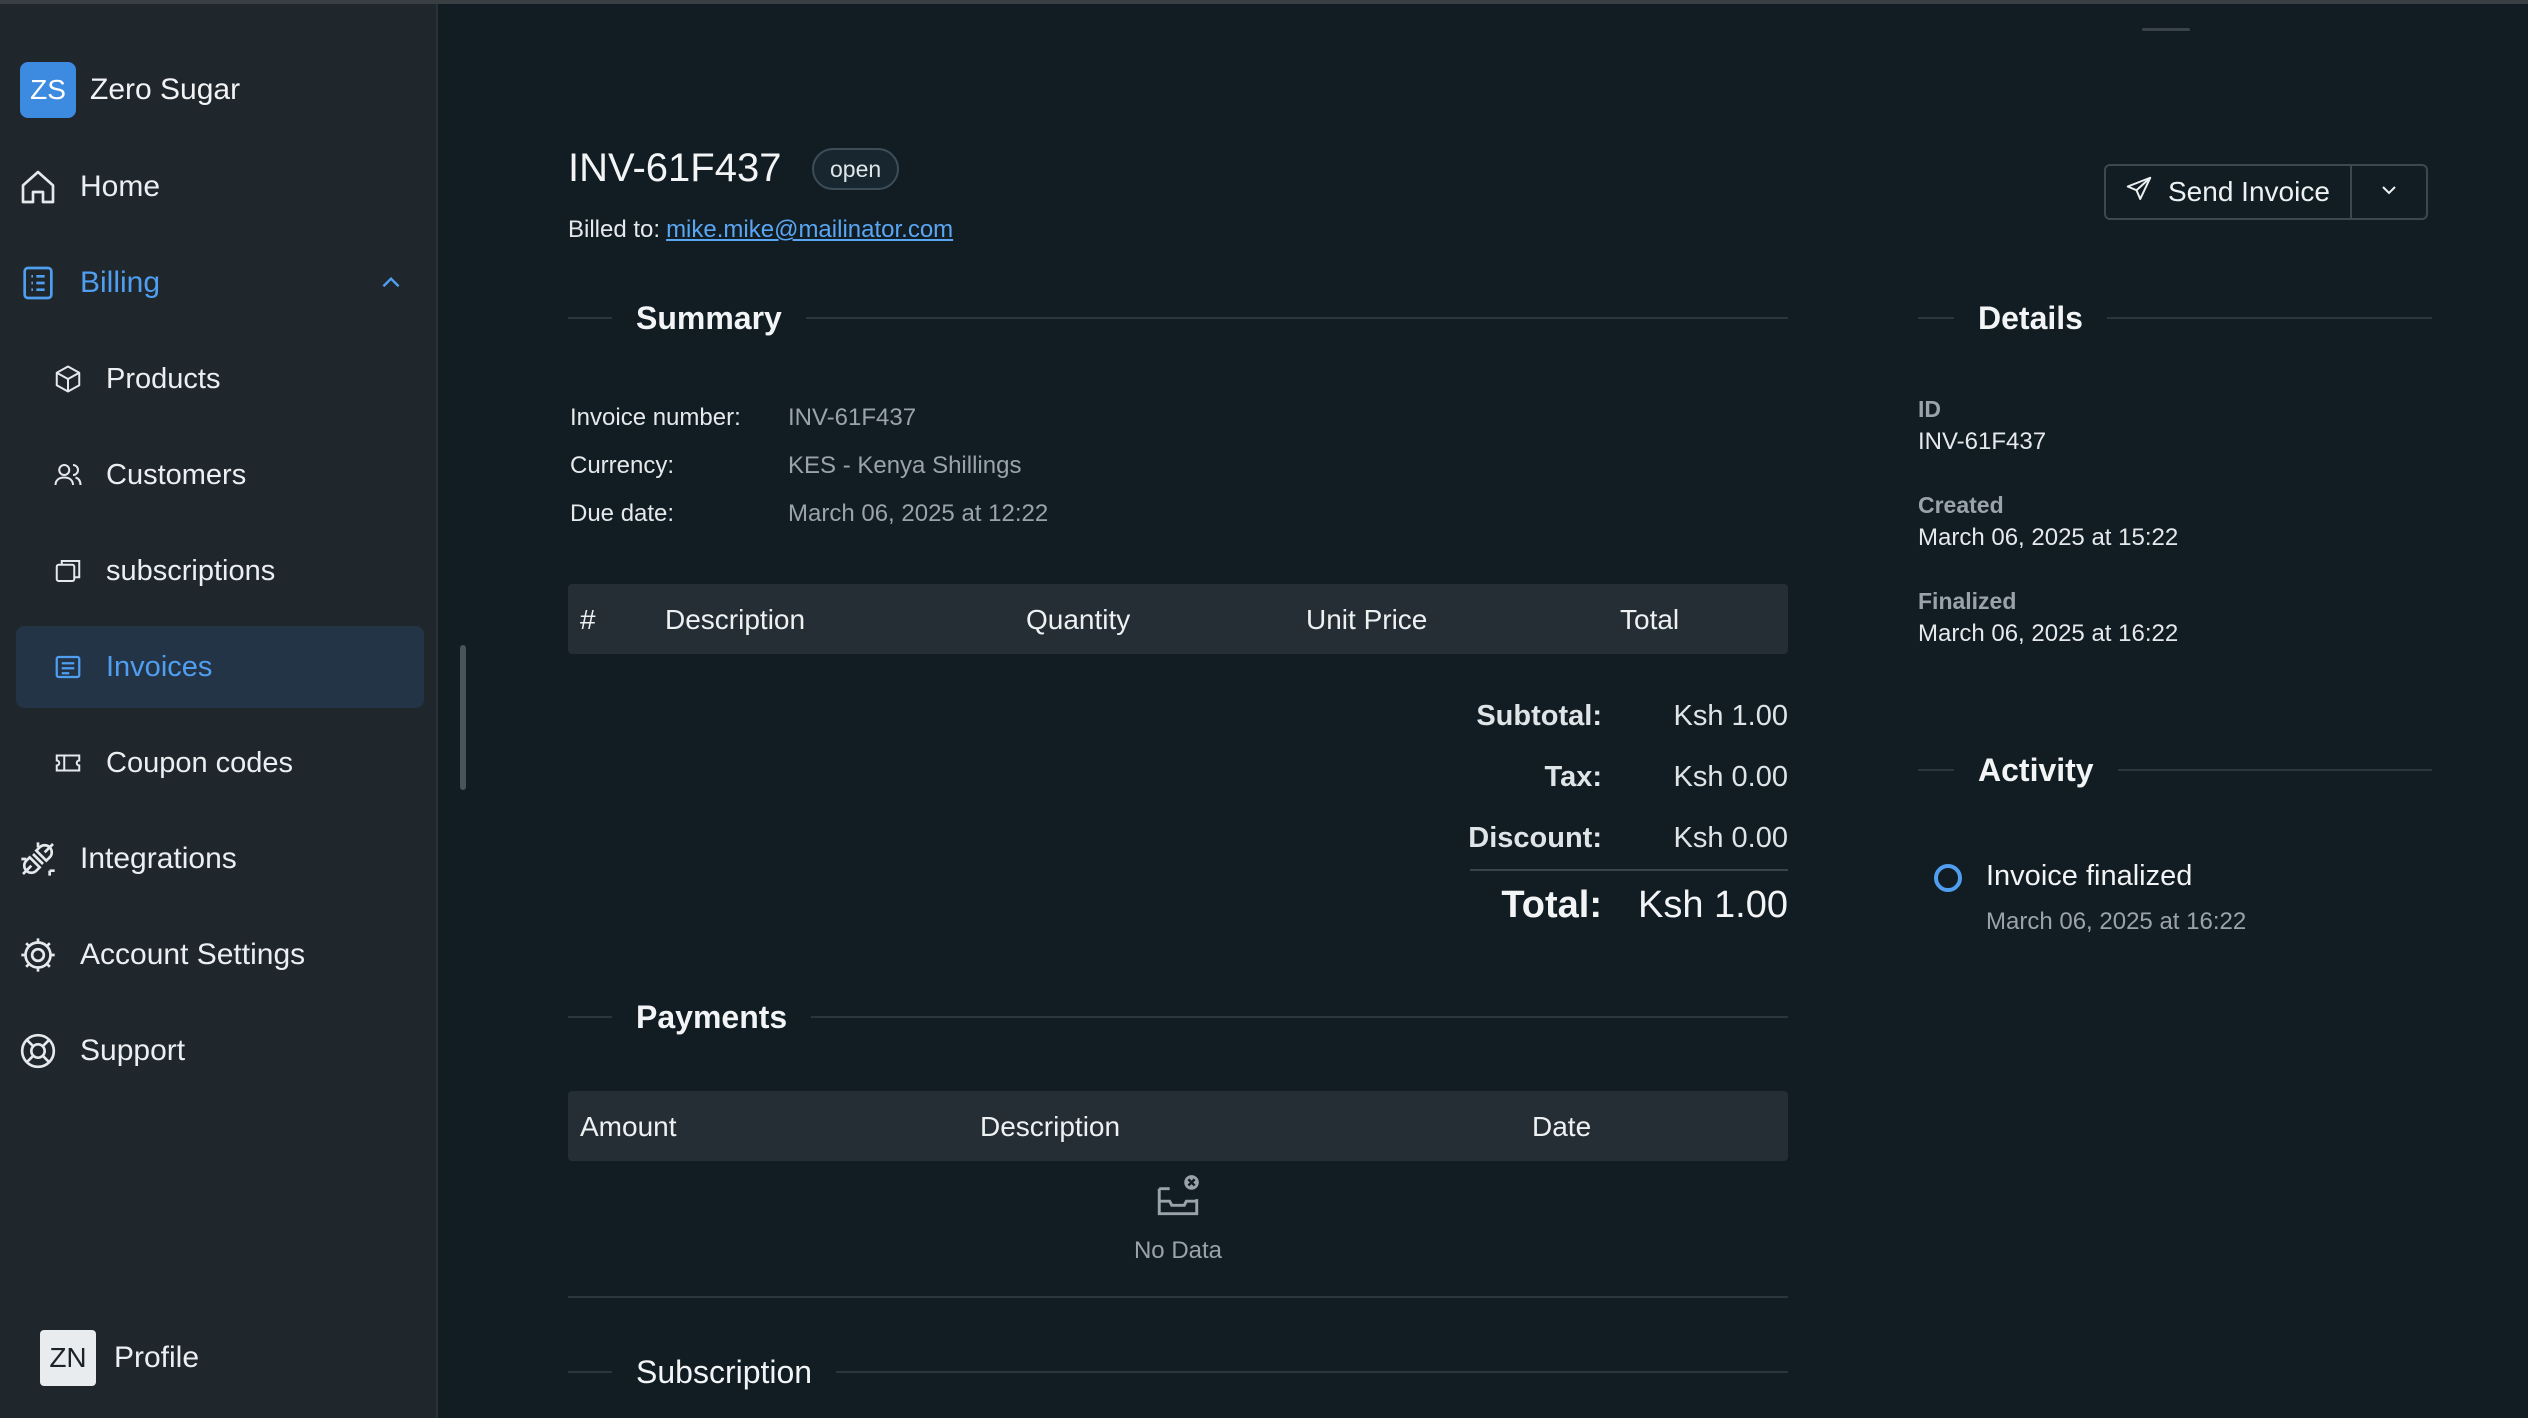 The height and width of the screenshot is (1418, 2528). Describe the element at coordinates (68, 571) in the screenshot. I see `copy-icon` at that location.